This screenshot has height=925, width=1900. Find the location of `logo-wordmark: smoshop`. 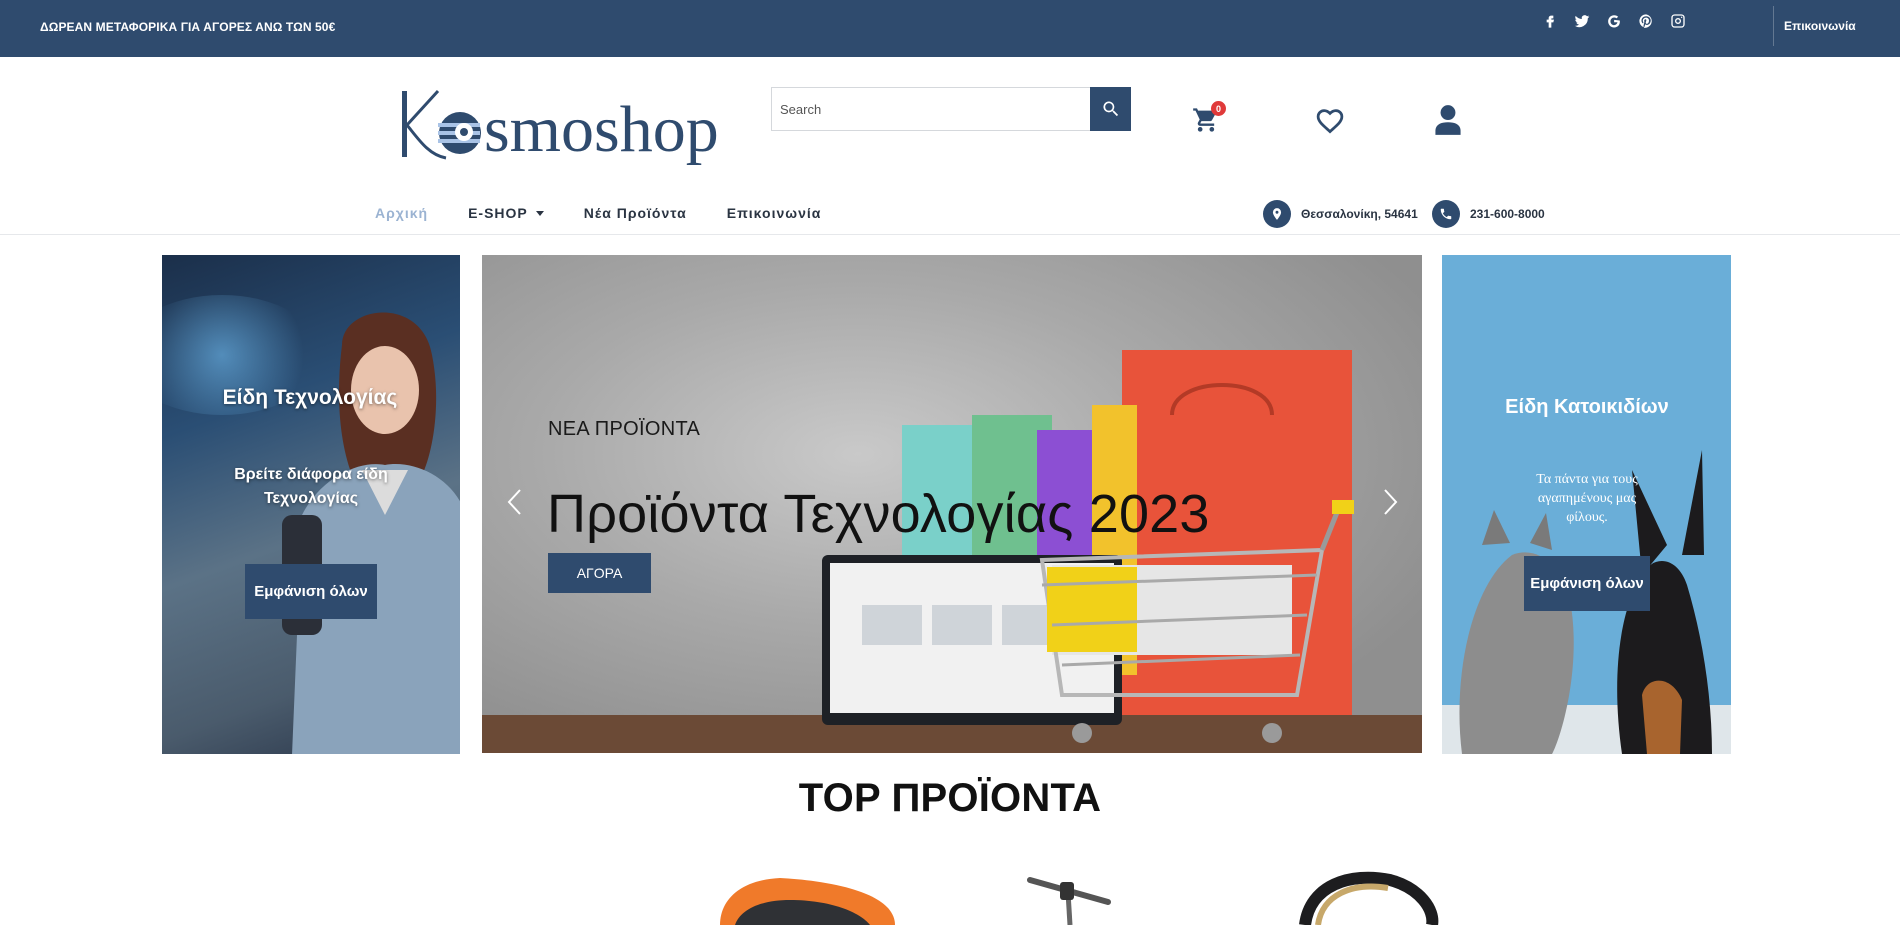

logo-wordmark: smoshop is located at coordinates (601, 129).